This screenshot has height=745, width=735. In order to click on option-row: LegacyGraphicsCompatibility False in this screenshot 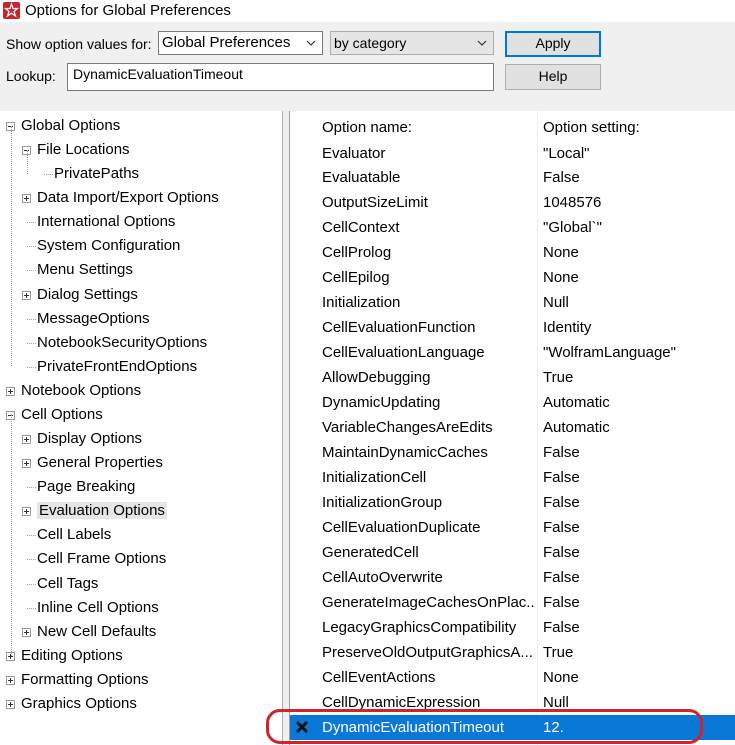, I will do `click(512, 627)`.